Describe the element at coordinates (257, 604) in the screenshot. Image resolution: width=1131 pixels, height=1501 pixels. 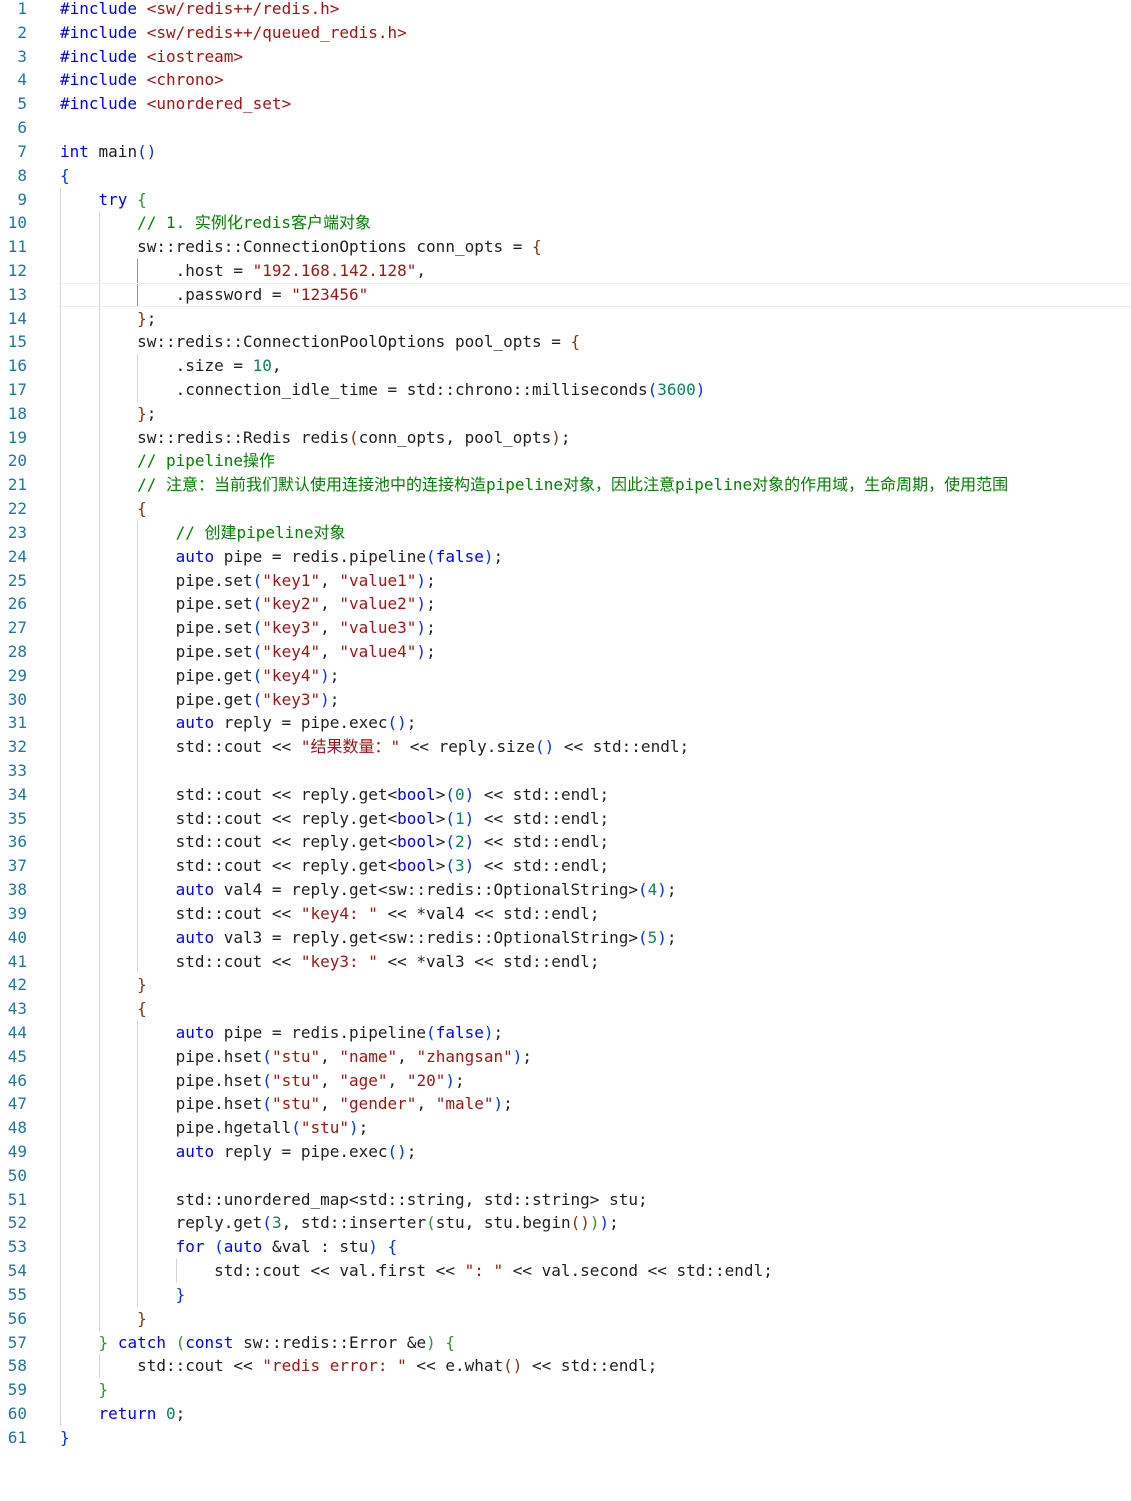
I see `code-token: (` at that location.